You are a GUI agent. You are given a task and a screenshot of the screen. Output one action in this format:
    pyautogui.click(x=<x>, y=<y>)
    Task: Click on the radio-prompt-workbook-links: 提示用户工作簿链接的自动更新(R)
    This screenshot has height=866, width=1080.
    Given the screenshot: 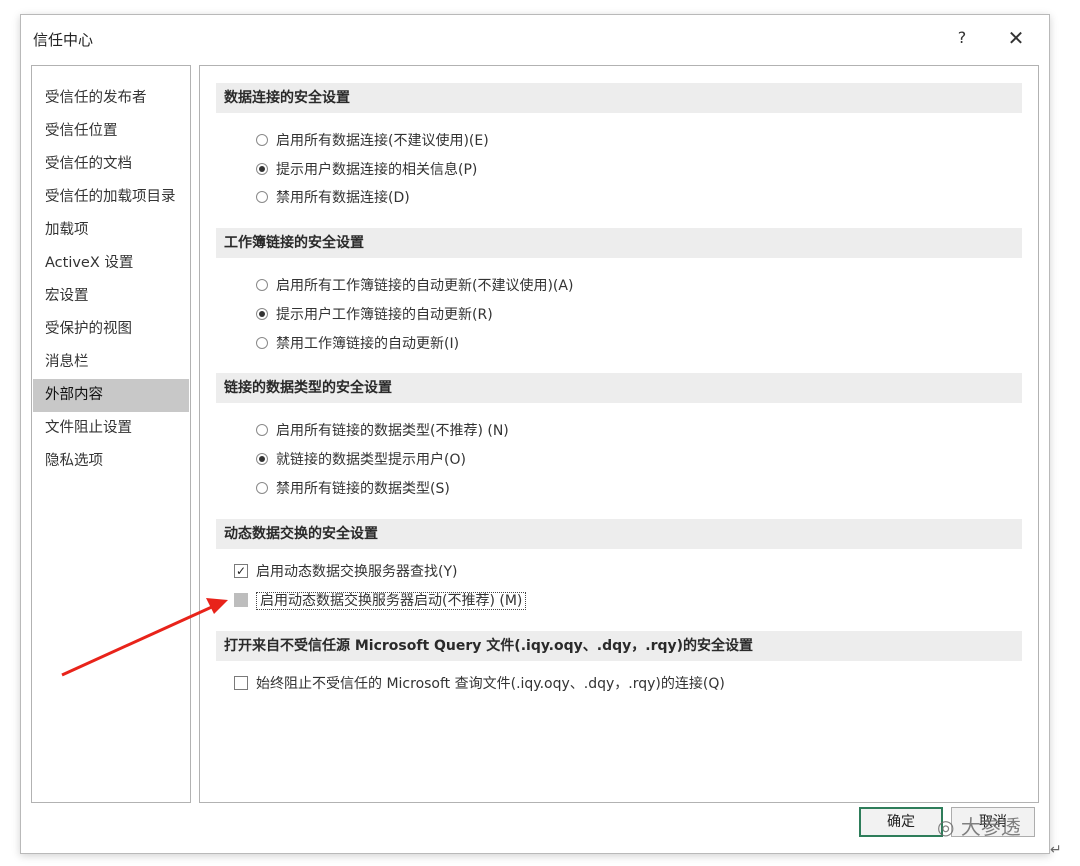 What is the action you would take?
    pyautogui.click(x=374, y=315)
    